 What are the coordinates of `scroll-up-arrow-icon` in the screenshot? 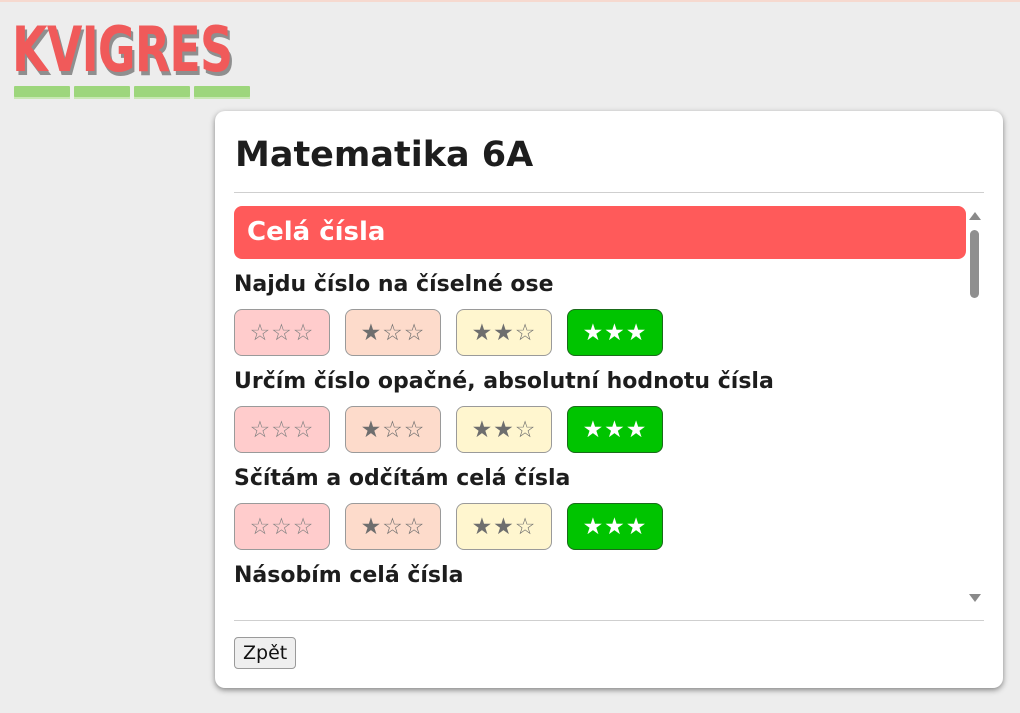 It's located at (975, 216).